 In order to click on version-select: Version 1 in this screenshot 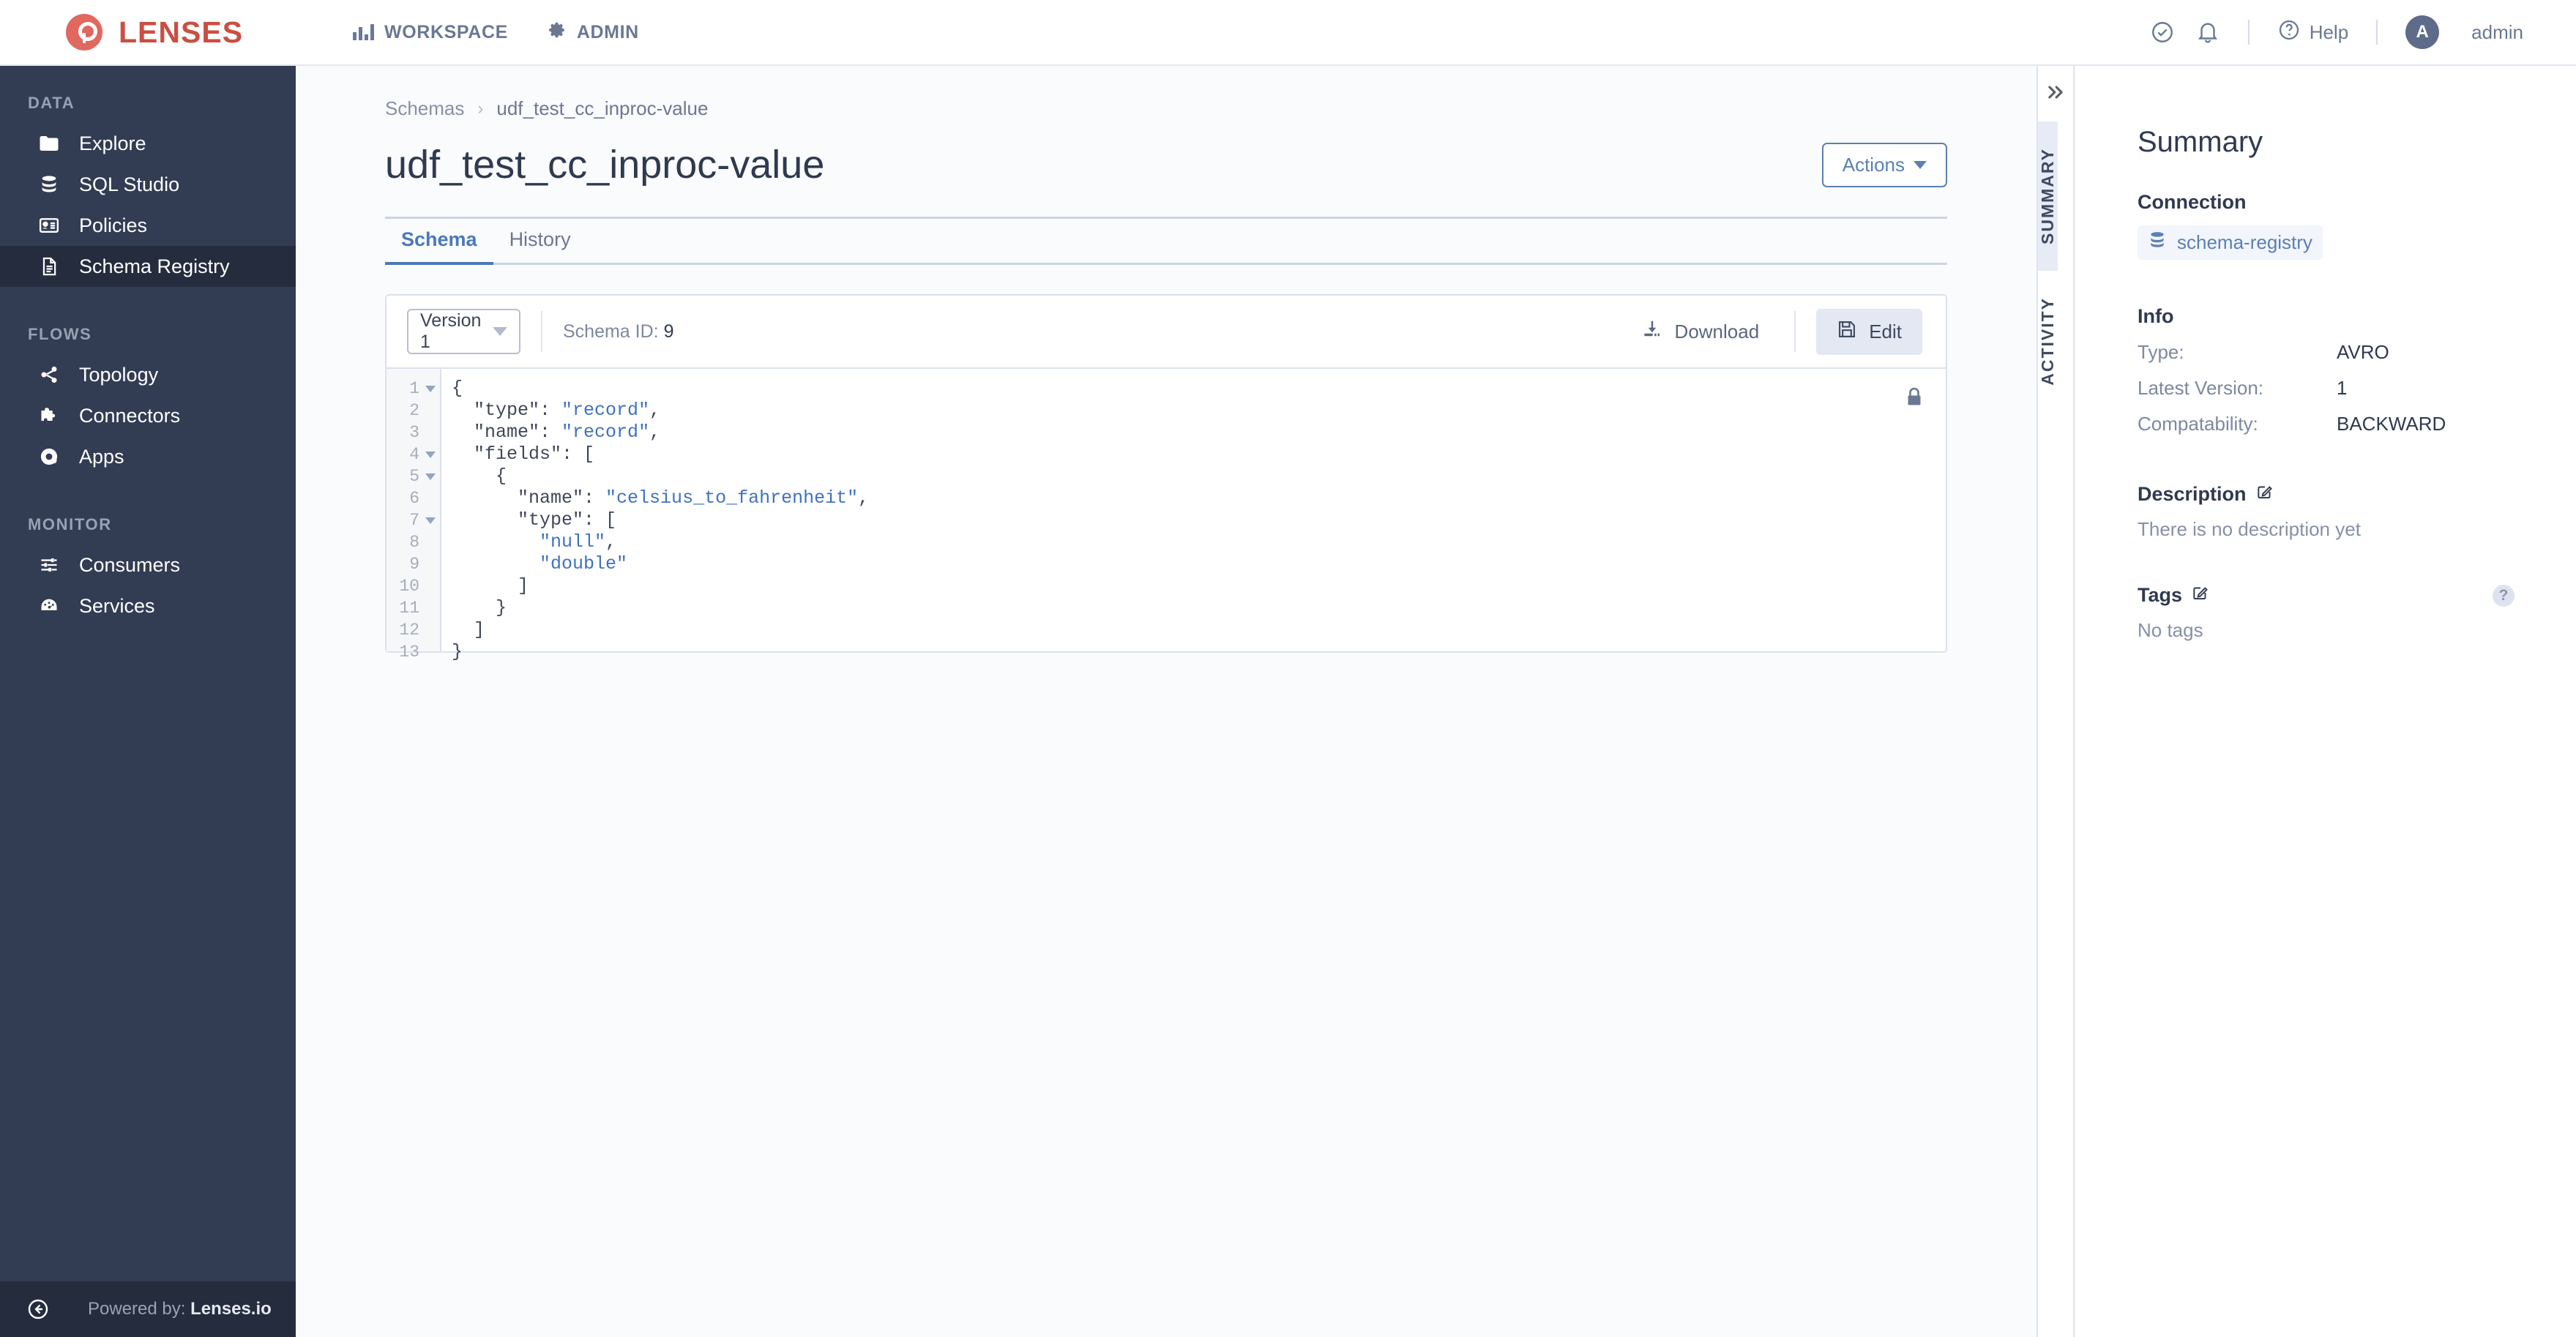, I will do `click(463, 331)`.